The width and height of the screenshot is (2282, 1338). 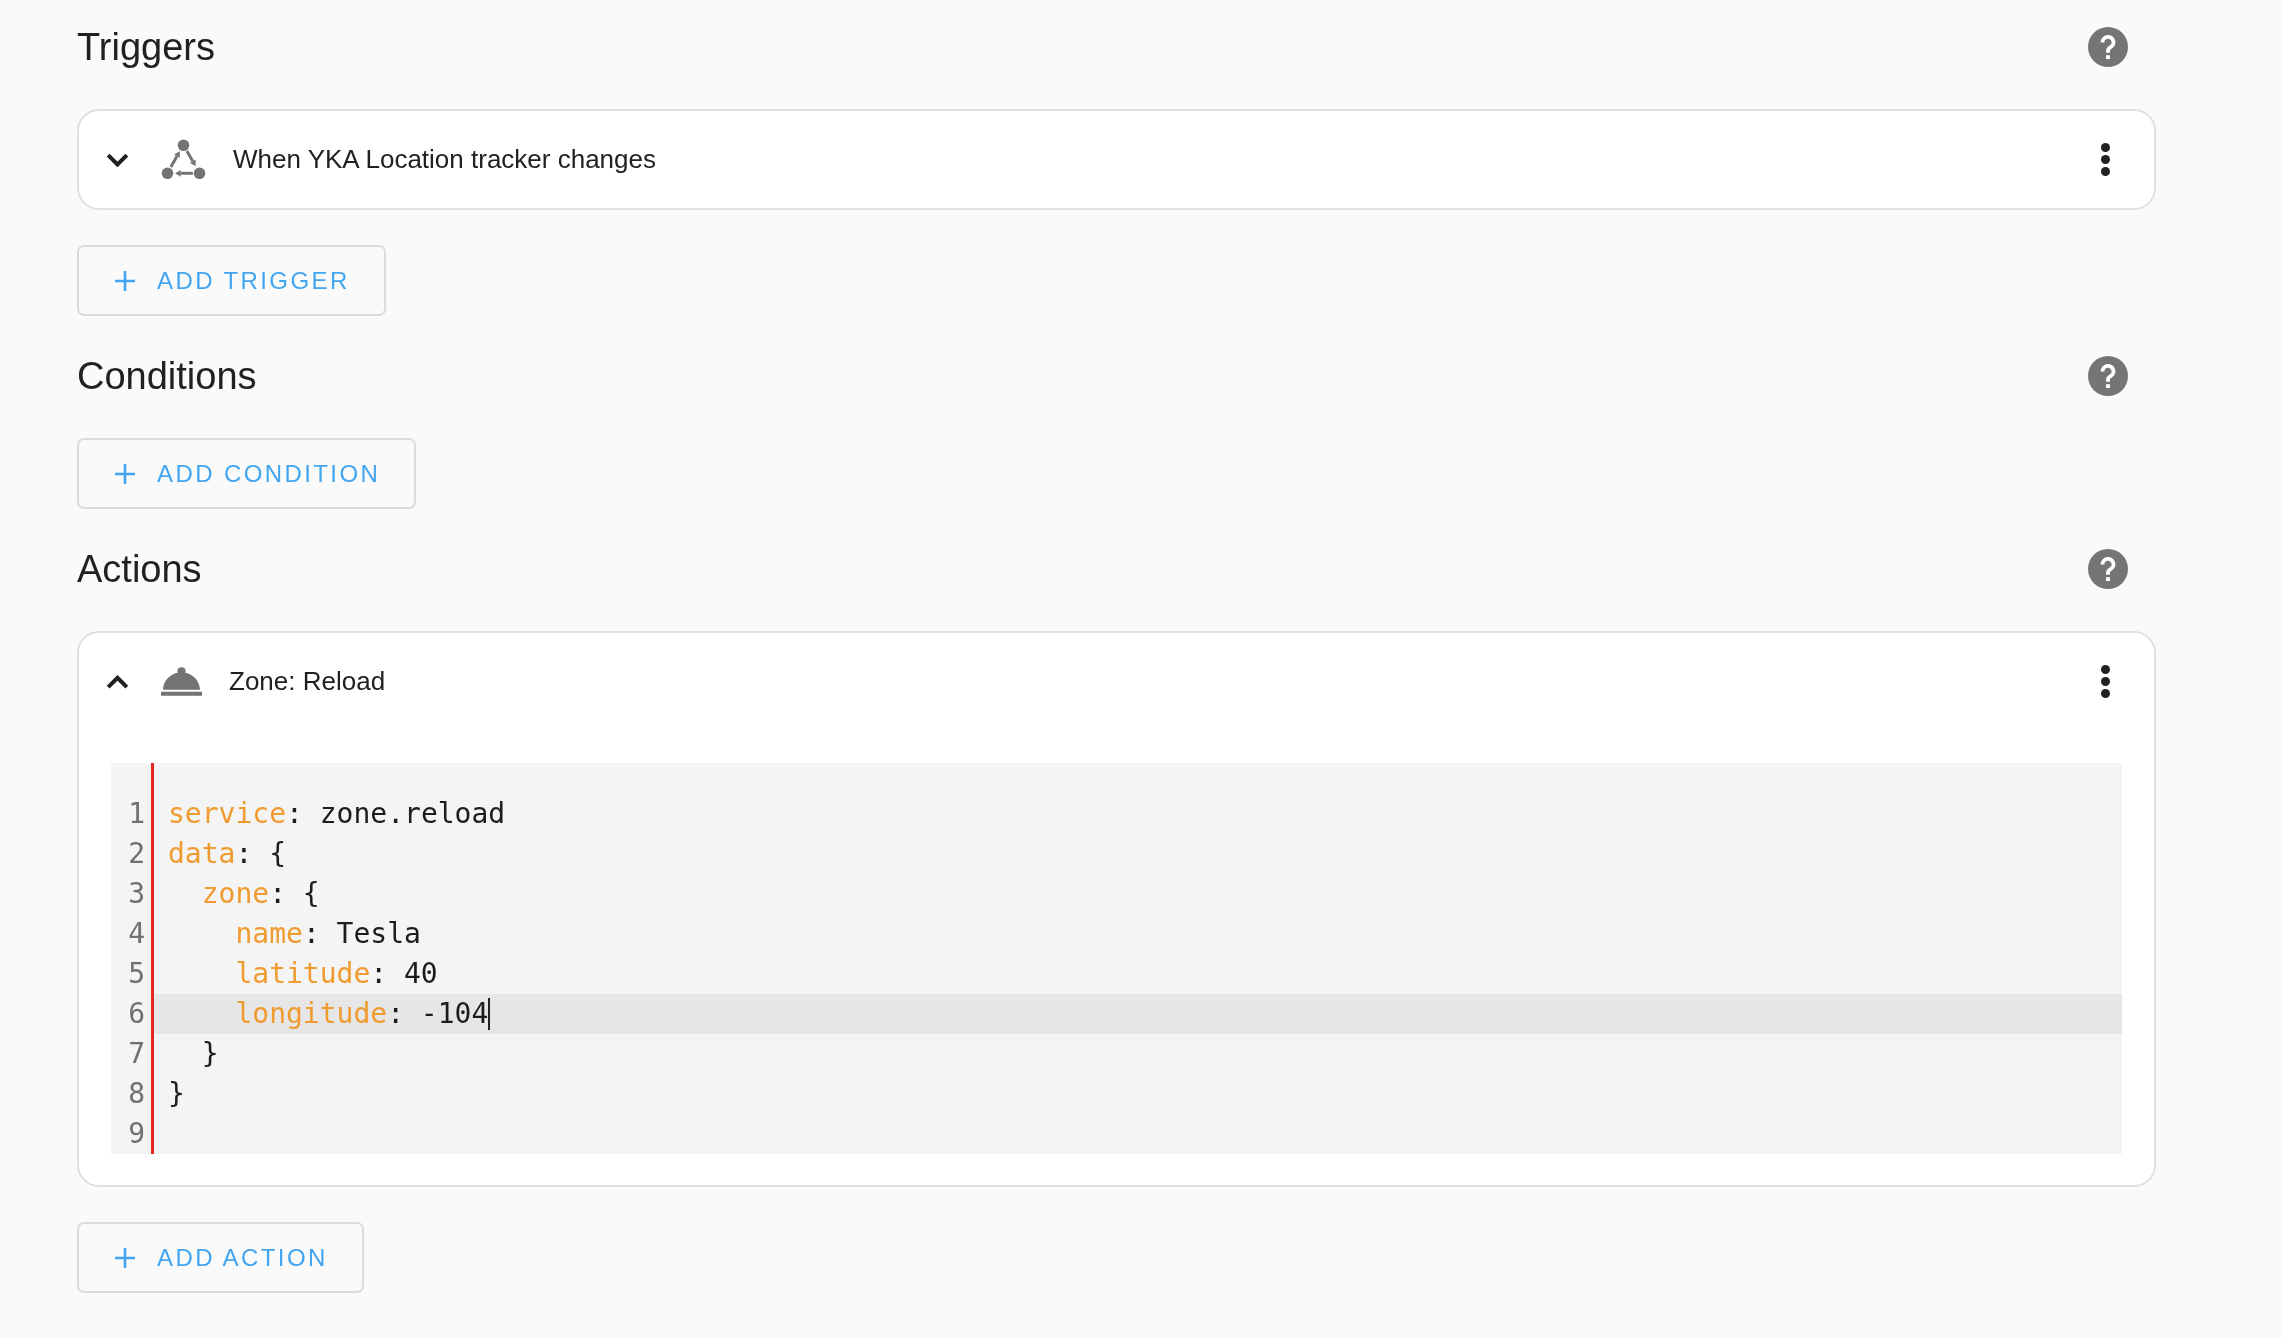 I want to click on line-number: 6, so click(x=136, y=1014).